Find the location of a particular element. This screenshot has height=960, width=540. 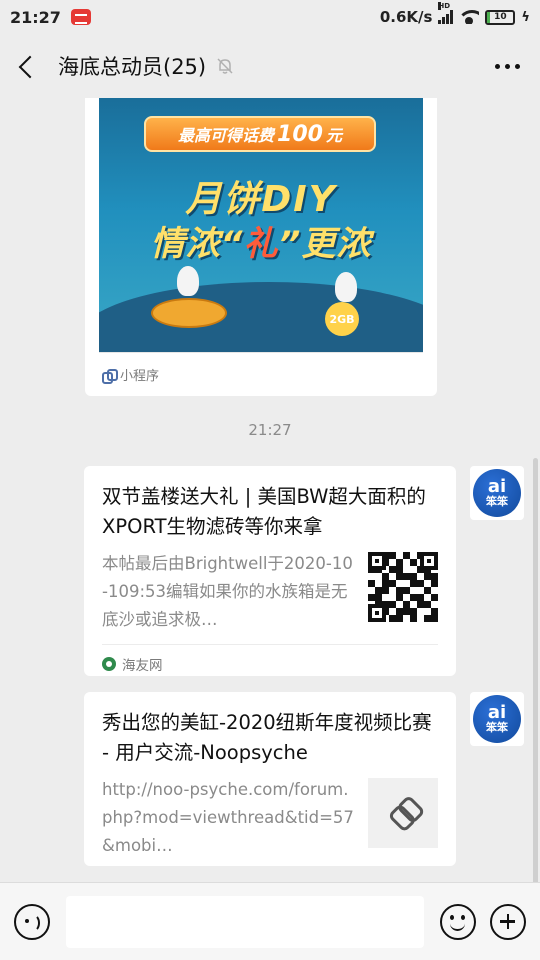

network-speed: 0.6K/s is located at coordinates (406, 17).